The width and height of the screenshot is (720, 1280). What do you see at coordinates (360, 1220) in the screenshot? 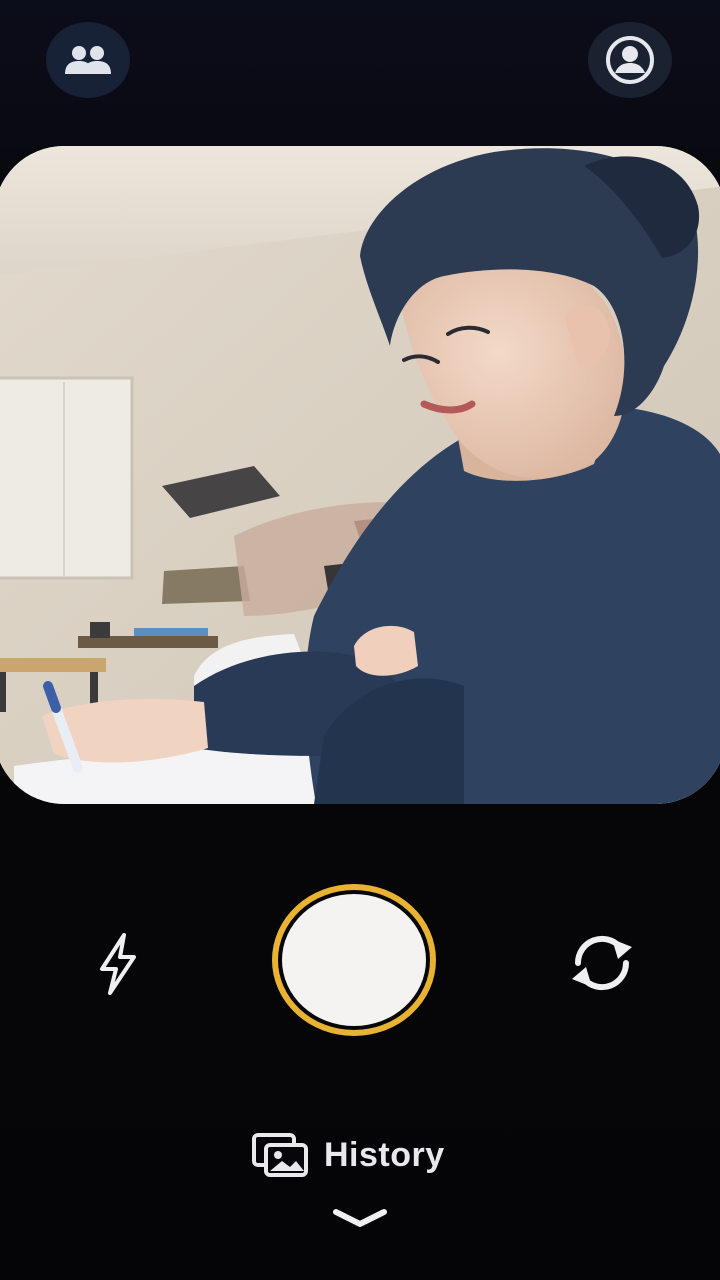
I see `chevron-down-icon` at bounding box center [360, 1220].